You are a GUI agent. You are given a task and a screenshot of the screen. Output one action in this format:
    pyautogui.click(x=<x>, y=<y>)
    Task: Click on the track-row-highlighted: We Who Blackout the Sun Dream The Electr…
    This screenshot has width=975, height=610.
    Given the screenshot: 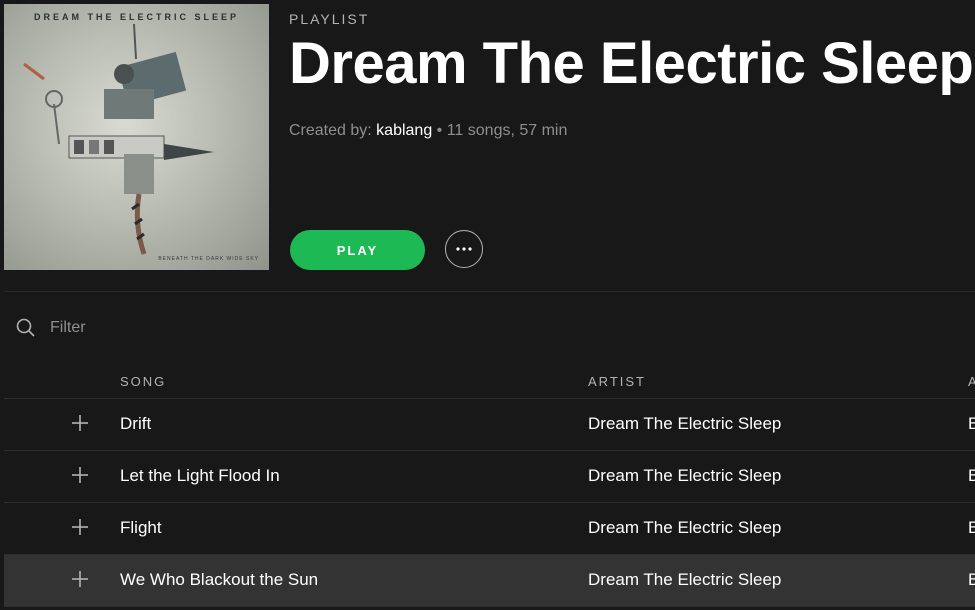 What is the action you would take?
    pyautogui.click(x=489, y=581)
    